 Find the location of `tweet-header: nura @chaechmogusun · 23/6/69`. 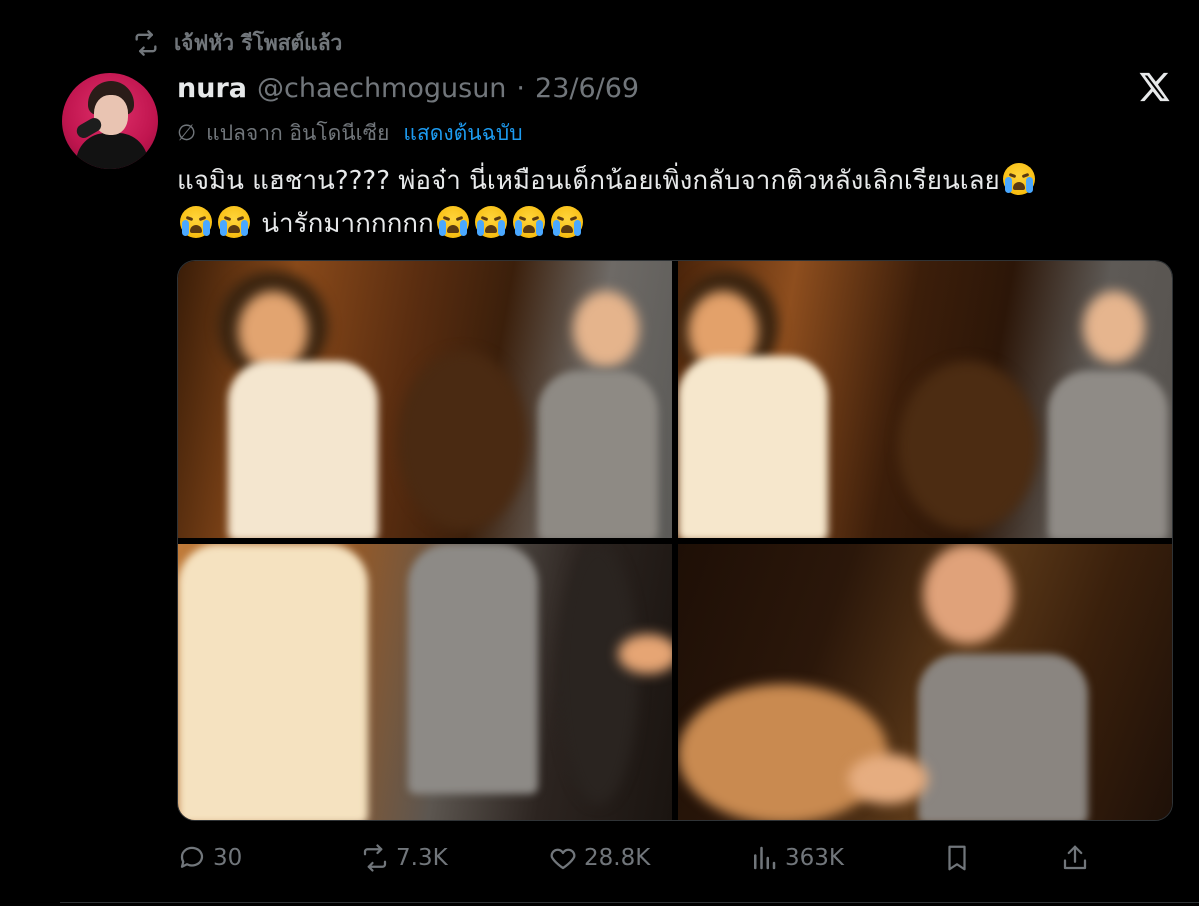

tweet-header: nura @chaechmogusun · 23/6/69 is located at coordinates (408, 88).